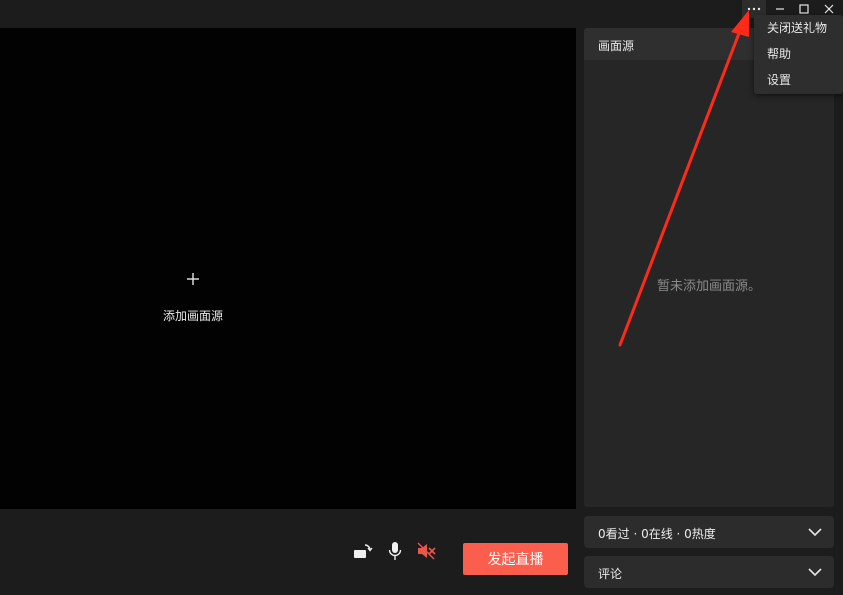  Describe the element at coordinates (779, 54) in the screenshot. I see `menu-item-help: 帮助` at that location.